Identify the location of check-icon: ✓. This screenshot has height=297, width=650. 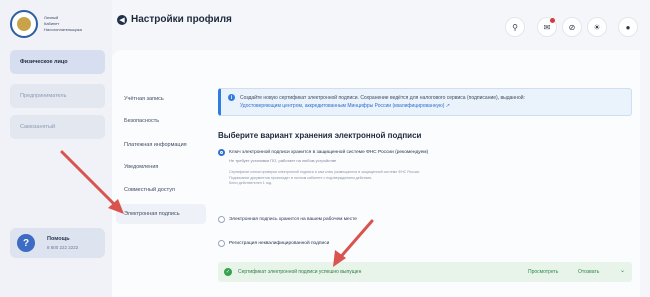
(228, 272).